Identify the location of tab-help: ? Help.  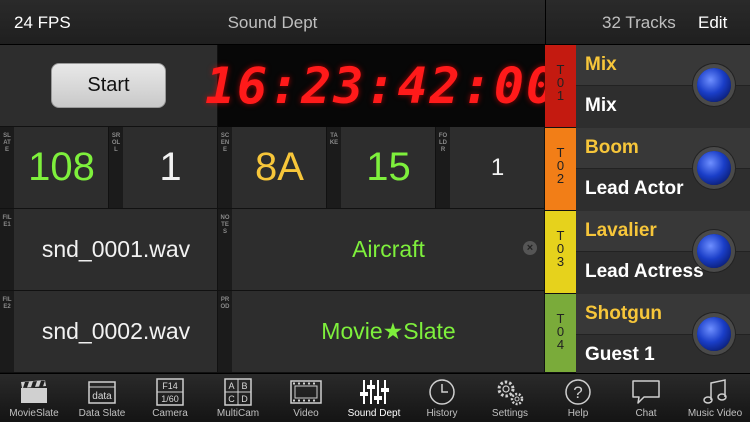
(578, 398).